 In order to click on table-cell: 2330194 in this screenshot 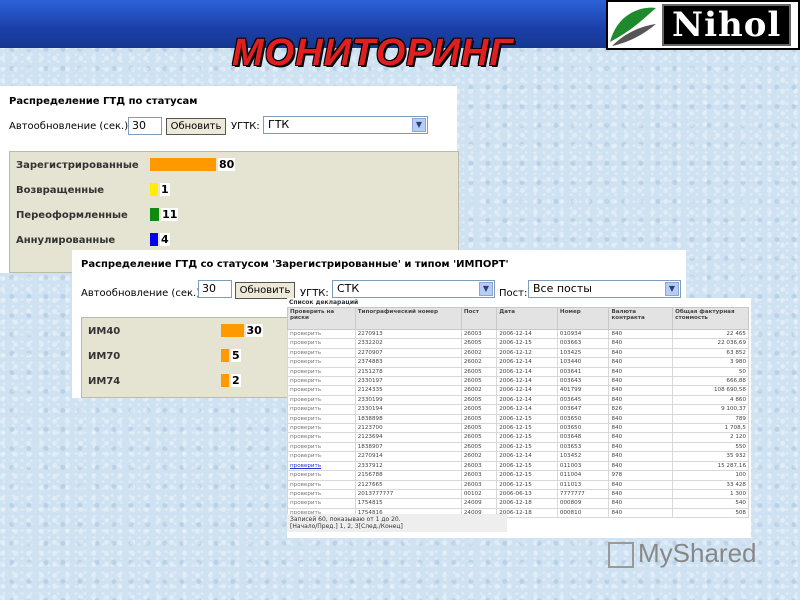, I will do `click(408, 409)`.